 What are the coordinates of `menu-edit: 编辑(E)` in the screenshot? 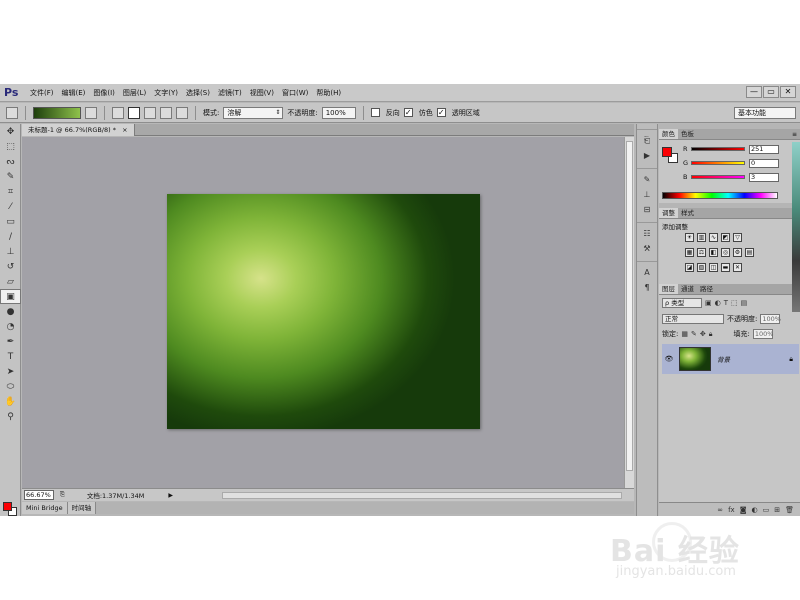 It's located at (74, 93).